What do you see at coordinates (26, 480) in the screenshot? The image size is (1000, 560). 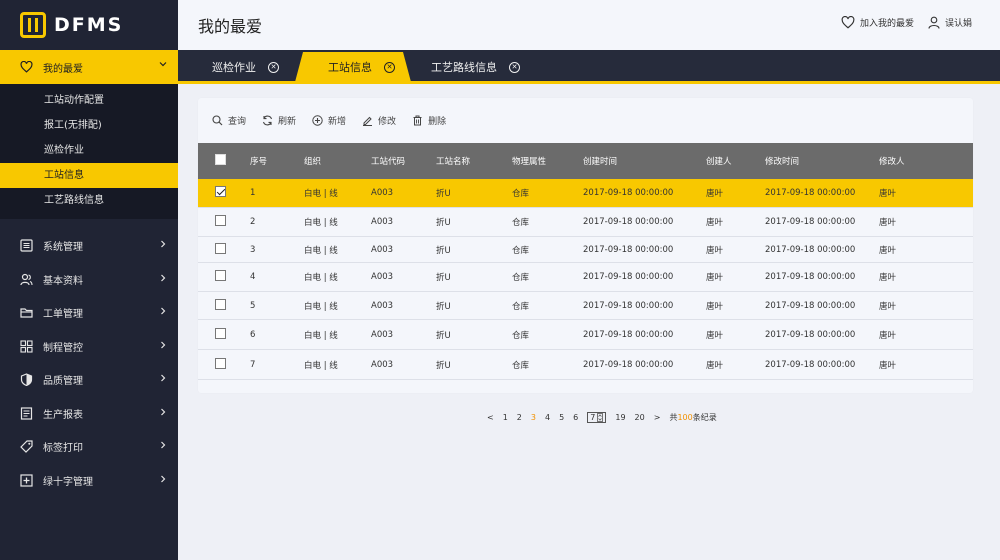 I see `plus-box-icon` at bounding box center [26, 480].